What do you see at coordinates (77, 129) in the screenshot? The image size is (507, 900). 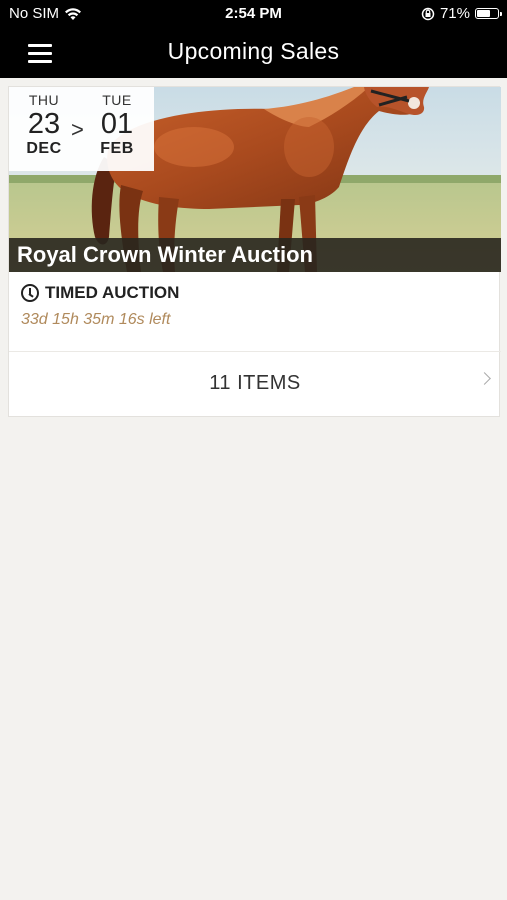 I see `date-range-arrow: >` at bounding box center [77, 129].